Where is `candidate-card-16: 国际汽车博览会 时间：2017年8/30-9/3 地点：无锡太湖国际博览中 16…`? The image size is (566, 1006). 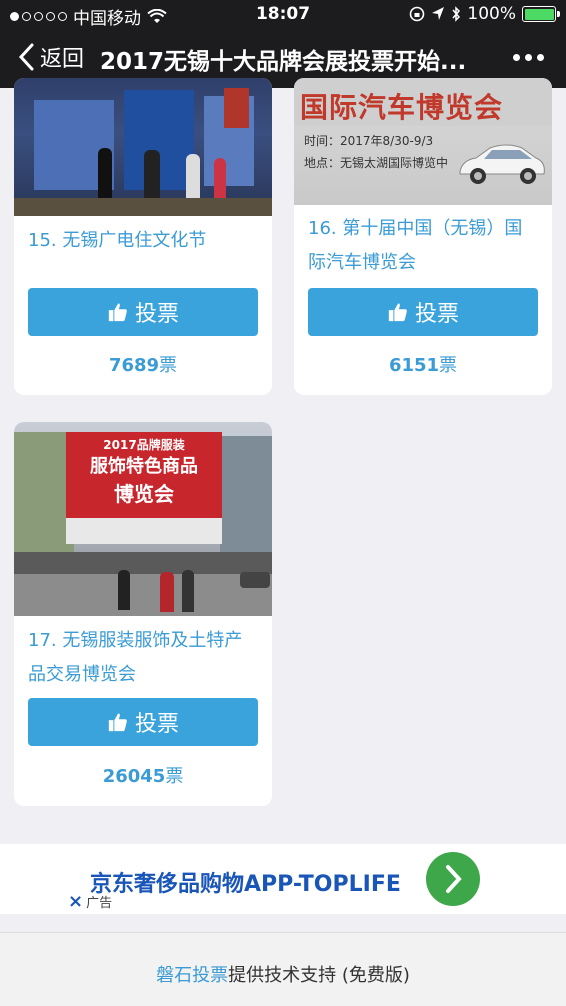 candidate-card-16: 国际汽车博览会 时间：2017年8/30-9/3 地点：无锡太湖国际博览中 16… is located at coordinates (423, 236).